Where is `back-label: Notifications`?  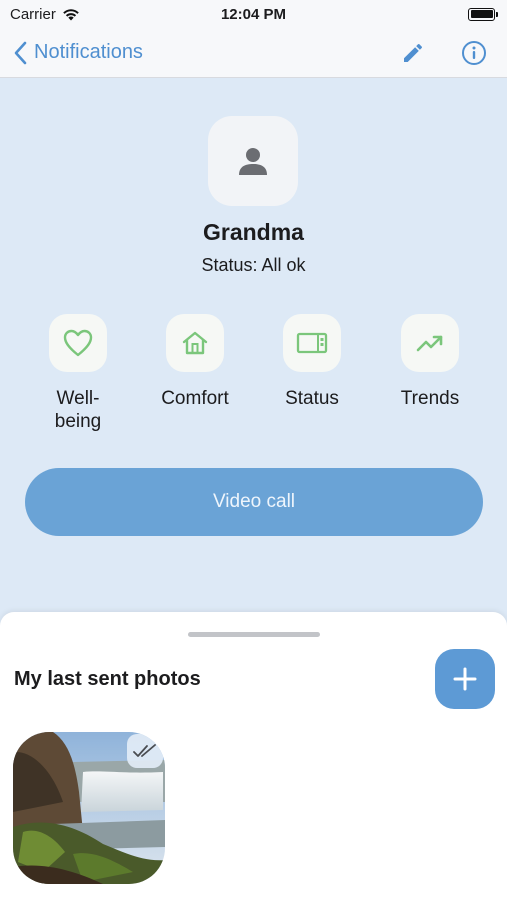 back-label: Notifications is located at coordinates (88, 52).